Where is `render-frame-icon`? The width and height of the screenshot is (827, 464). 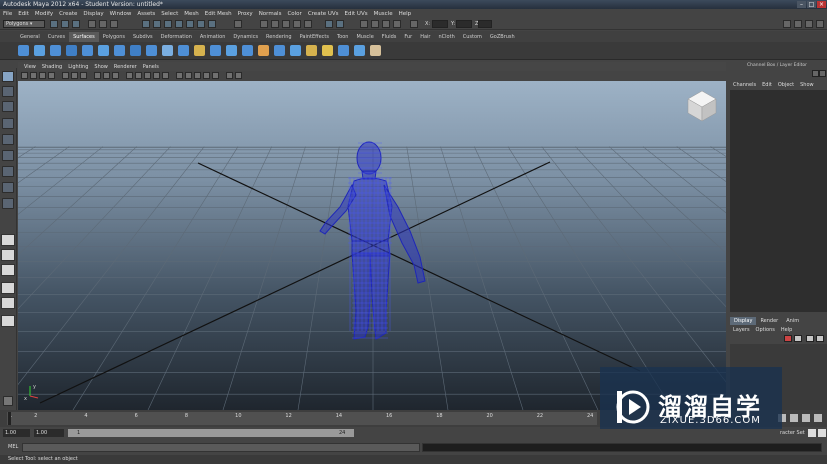 render-frame-icon is located at coordinates (375, 24).